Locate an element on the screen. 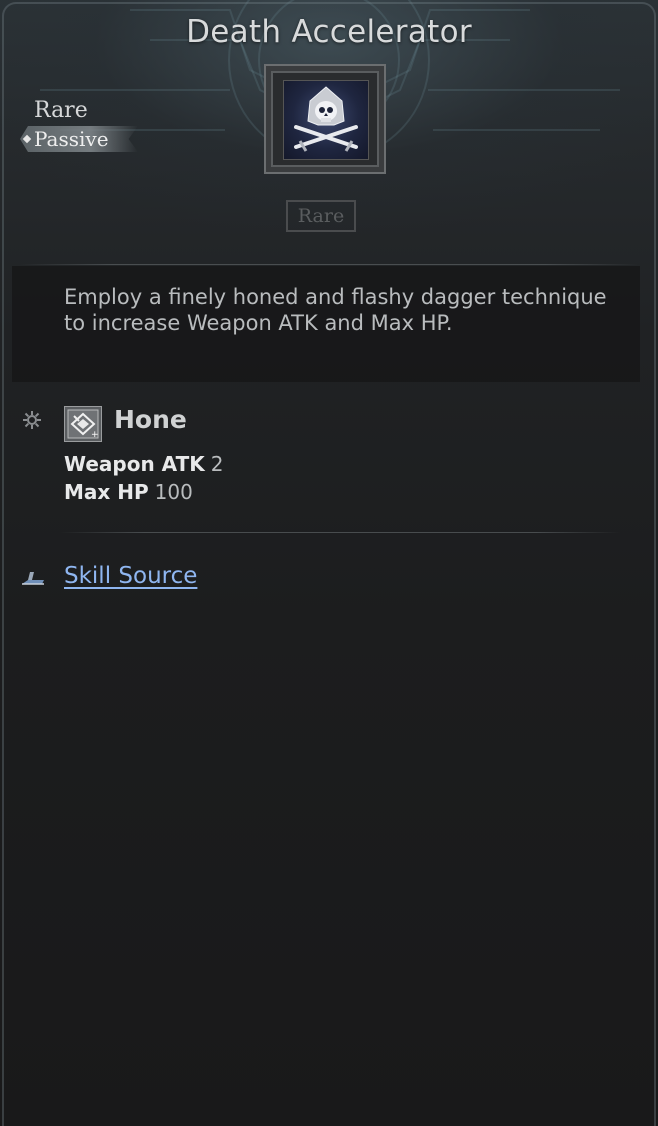 The height and width of the screenshot is (1126, 658). stat-weapon-atk: Weapon ATK 2 is located at coordinates (143, 464).